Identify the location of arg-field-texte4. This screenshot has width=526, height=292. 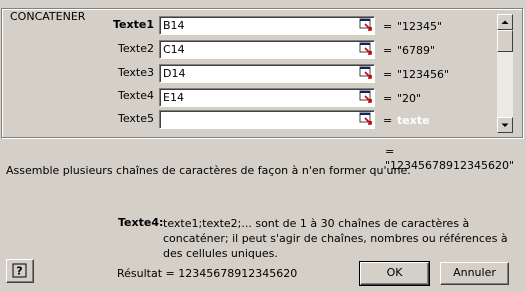
(267, 97).